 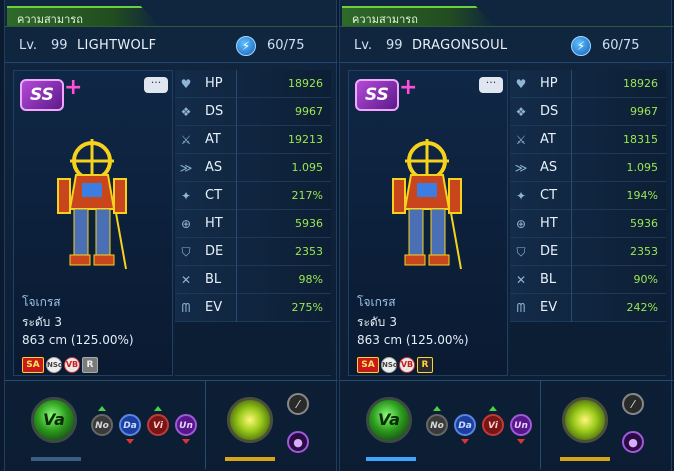 What do you see at coordinates (253, 140) in the screenshot?
I see `stat-row-at: ⚔ AT 19213` at bounding box center [253, 140].